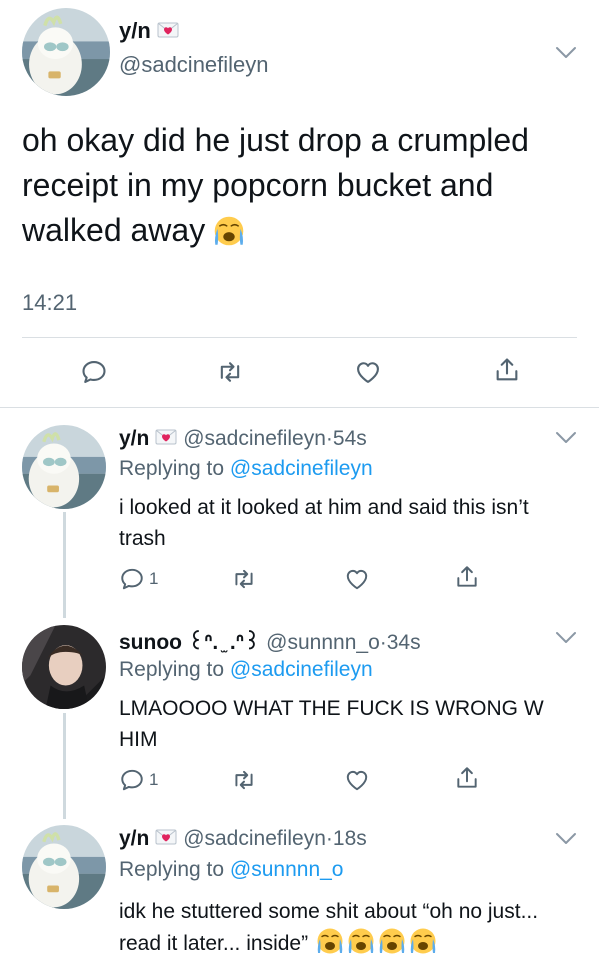  What do you see at coordinates (323, 642) in the screenshot?
I see `handle: @sunnnn_o` at bounding box center [323, 642].